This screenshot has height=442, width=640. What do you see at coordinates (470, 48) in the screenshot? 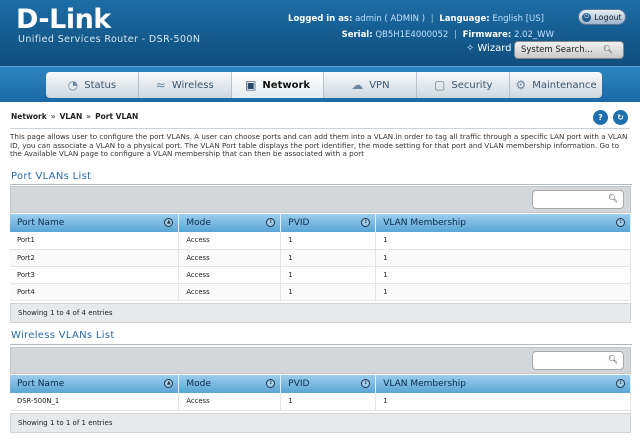
I see `wand-icon: ✧` at bounding box center [470, 48].